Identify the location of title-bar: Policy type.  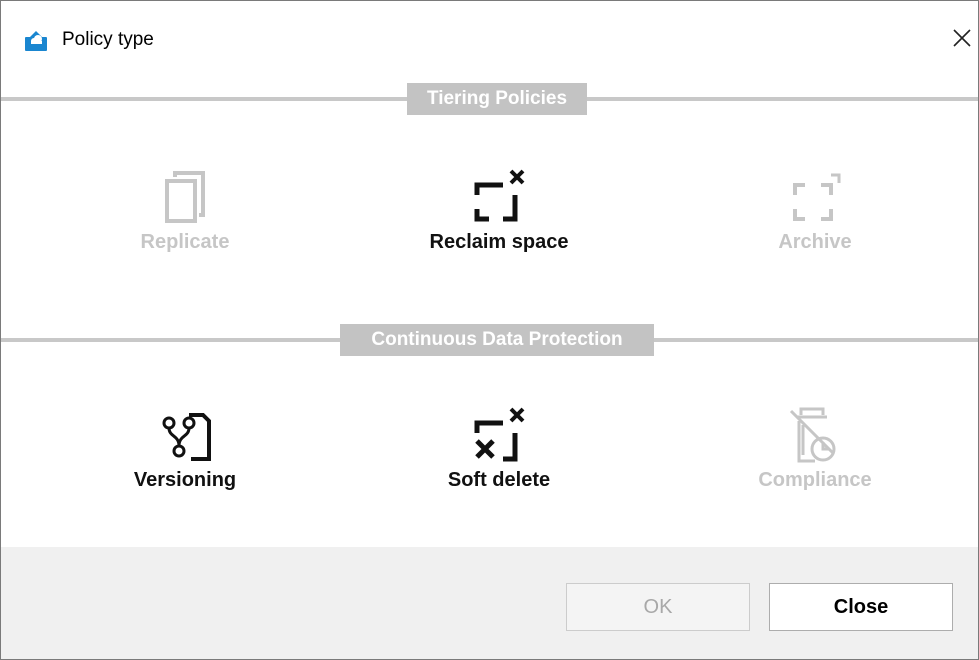
(489, 40).